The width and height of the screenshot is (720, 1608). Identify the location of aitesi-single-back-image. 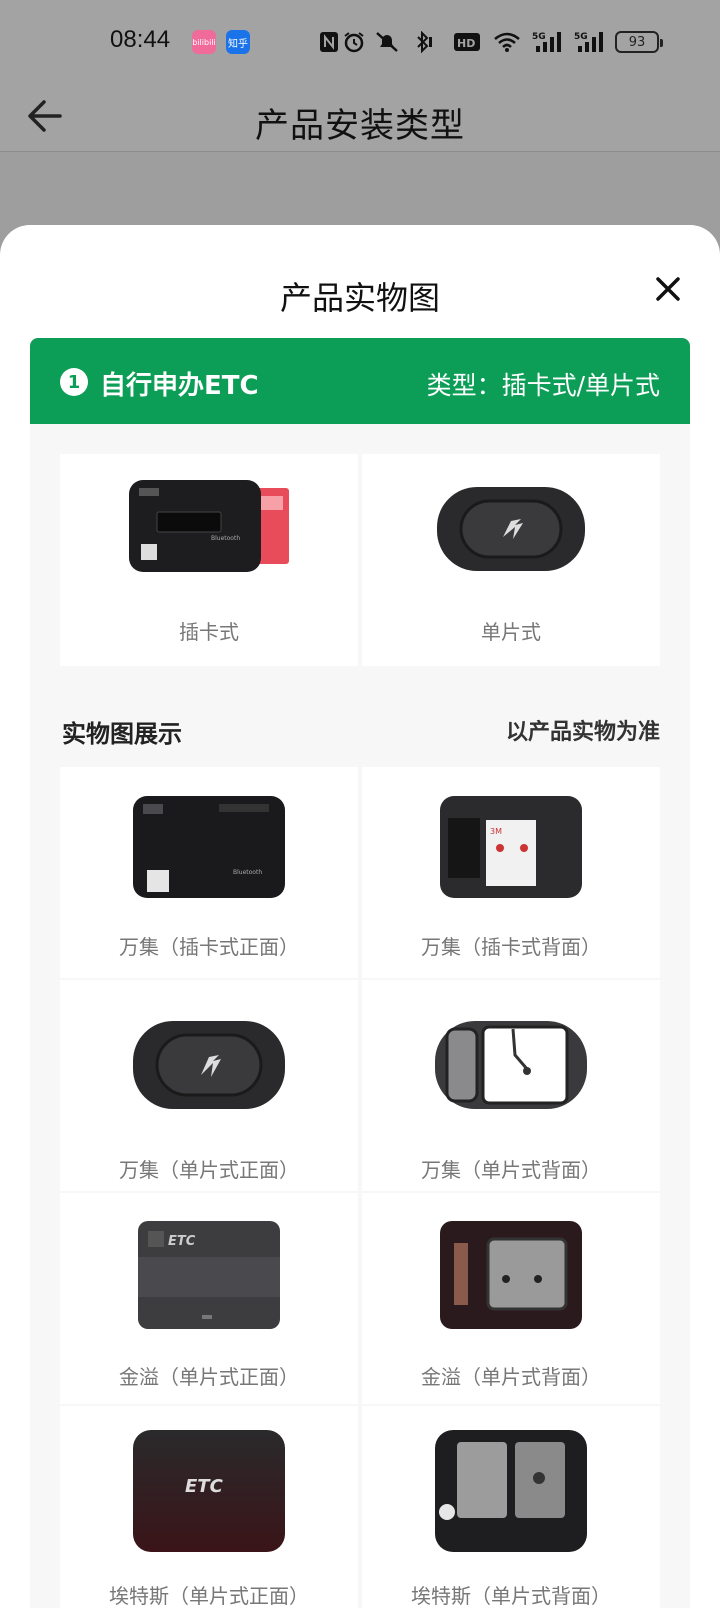
(511, 1491).